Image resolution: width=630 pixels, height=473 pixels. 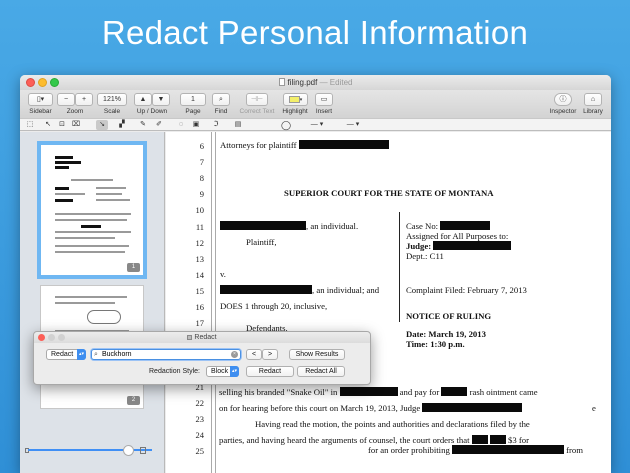 What do you see at coordinates (143, 450) in the screenshot?
I see `large-thumbnails-icon` at bounding box center [143, 450].